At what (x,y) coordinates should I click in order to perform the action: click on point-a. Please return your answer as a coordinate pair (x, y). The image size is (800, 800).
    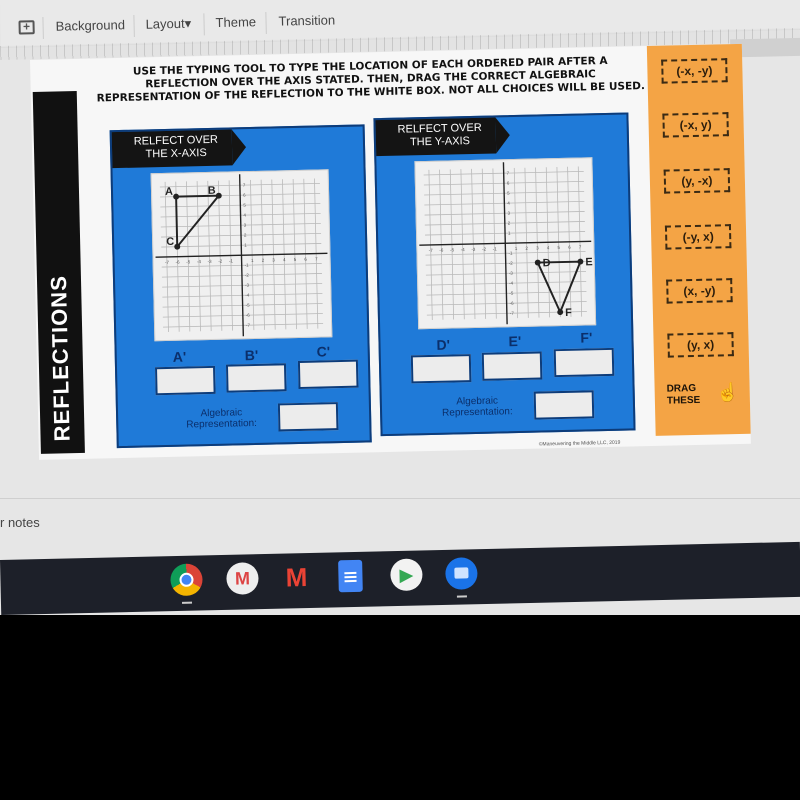
    Looking at the image, I should click on (176, 196).